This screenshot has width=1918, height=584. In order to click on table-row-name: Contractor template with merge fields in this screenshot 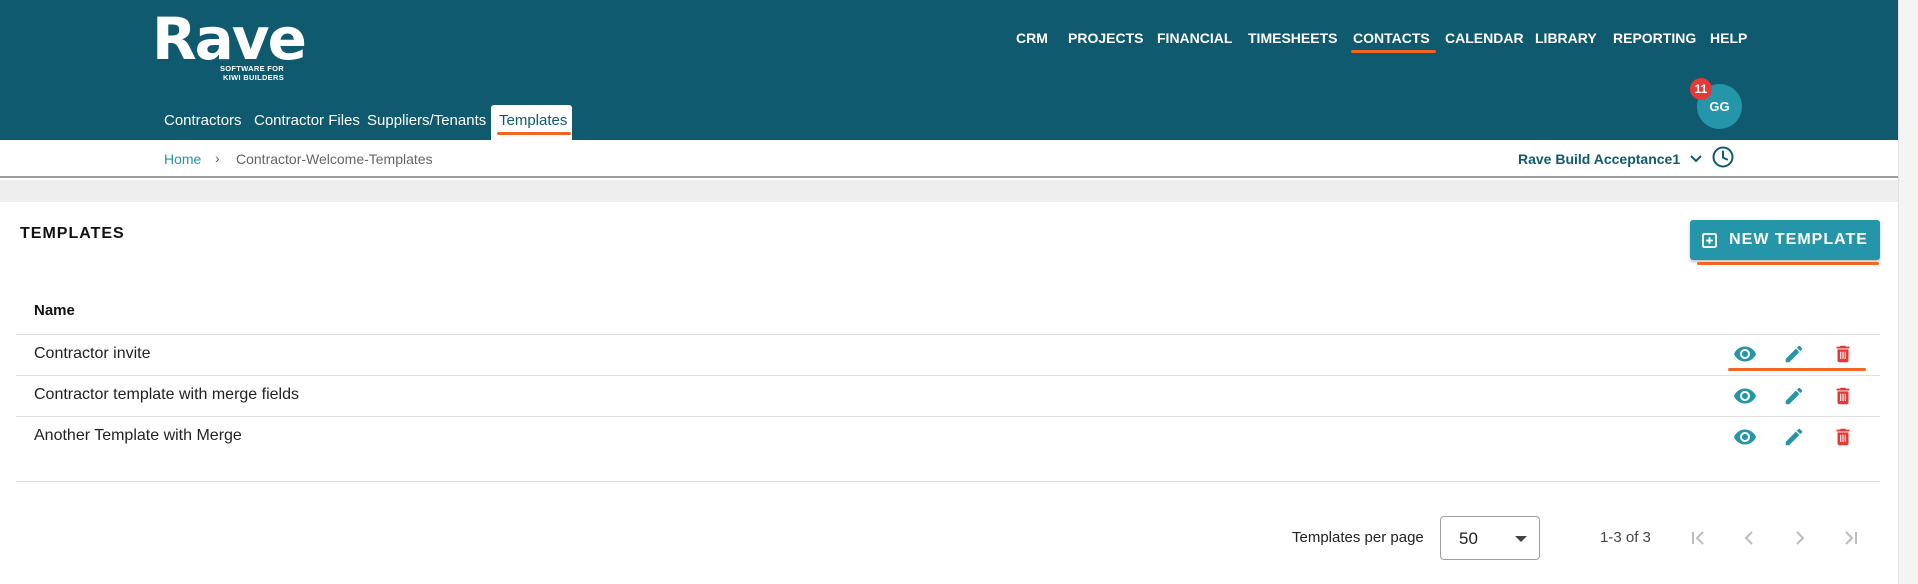, I will do `click(166, 395)`.